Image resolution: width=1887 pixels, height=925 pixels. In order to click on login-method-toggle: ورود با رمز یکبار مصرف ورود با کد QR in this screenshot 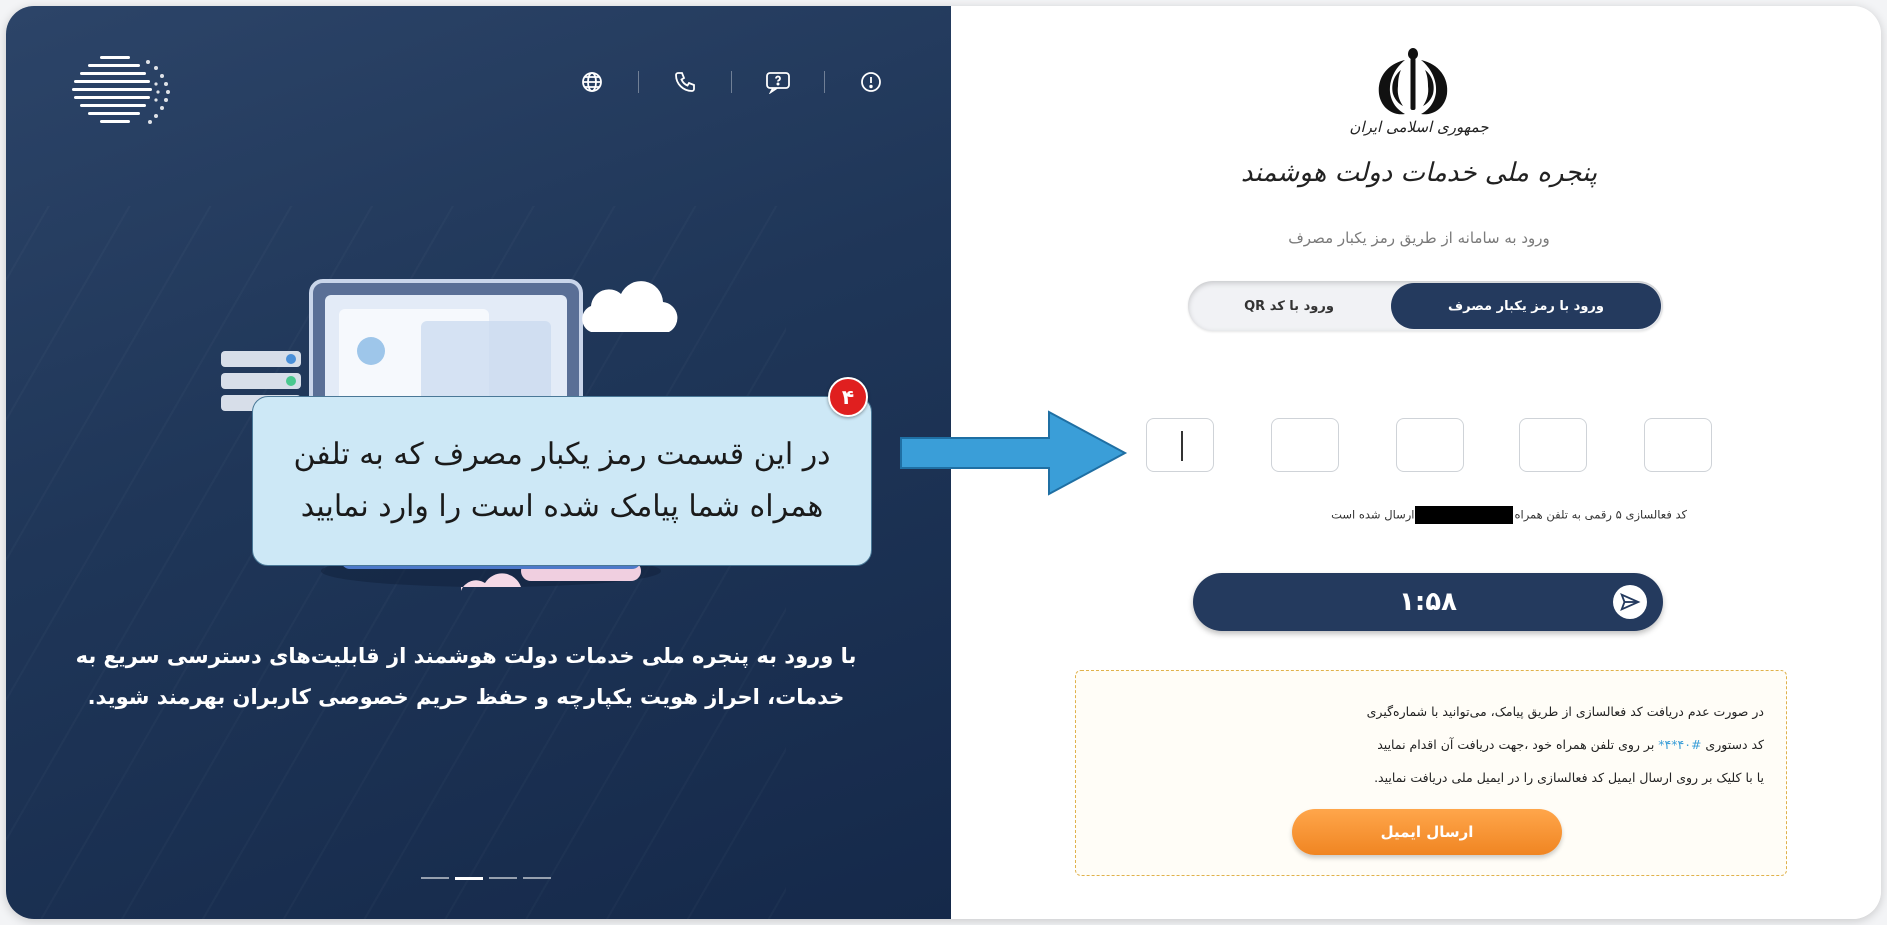, I will do `click(1425, 306)`.